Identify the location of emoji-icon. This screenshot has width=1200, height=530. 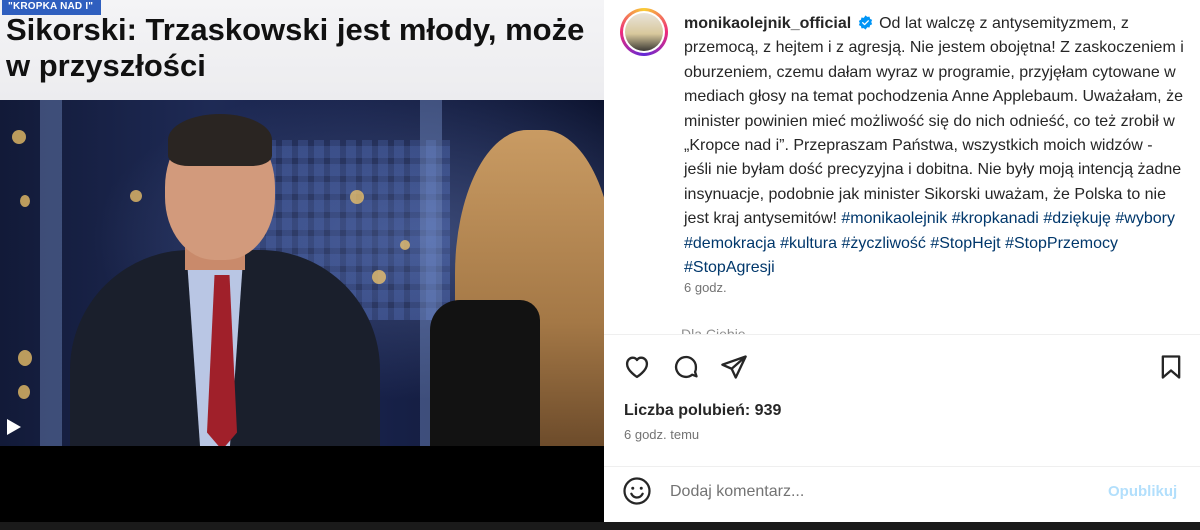
(637, 491).